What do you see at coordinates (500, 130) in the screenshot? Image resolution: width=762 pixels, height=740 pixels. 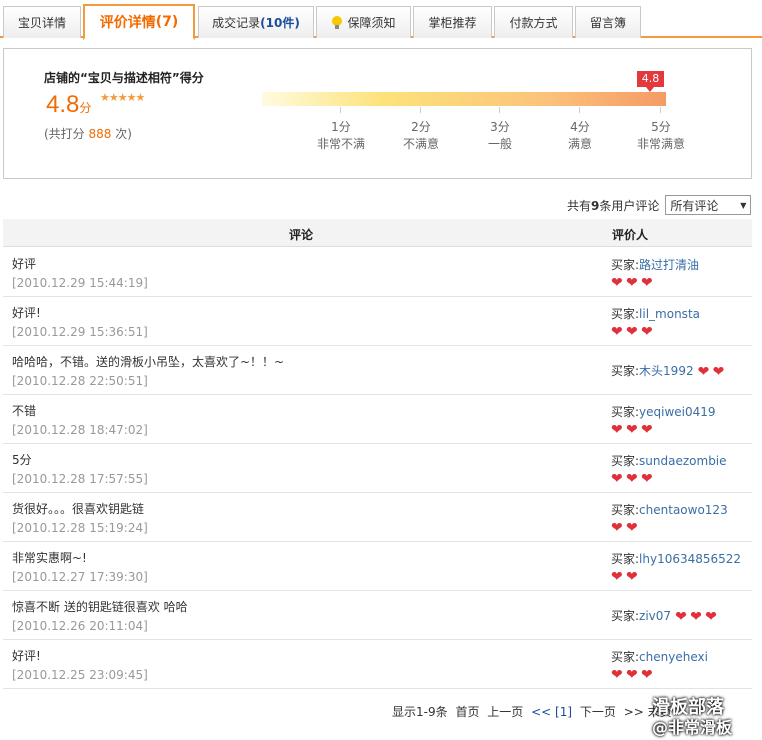 I see `scale-level-3: 3分 一般` at bounding box center [500, 130].